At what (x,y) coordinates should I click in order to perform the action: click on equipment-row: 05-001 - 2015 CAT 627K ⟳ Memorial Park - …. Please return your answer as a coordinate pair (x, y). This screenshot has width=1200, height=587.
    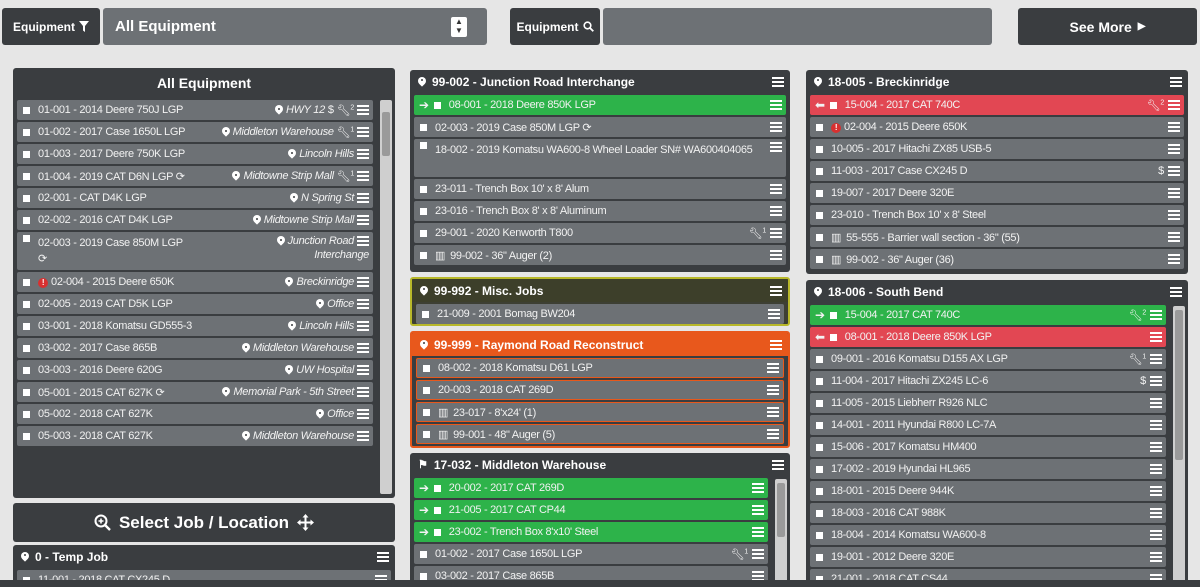
    Looking at the image, I should click on (195, 392).